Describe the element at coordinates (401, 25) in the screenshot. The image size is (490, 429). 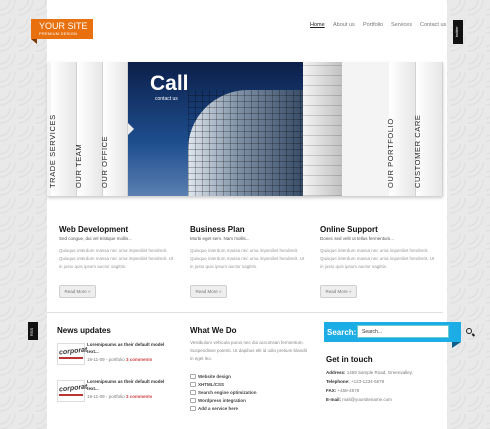
I see `nav-services: Services` at that location.